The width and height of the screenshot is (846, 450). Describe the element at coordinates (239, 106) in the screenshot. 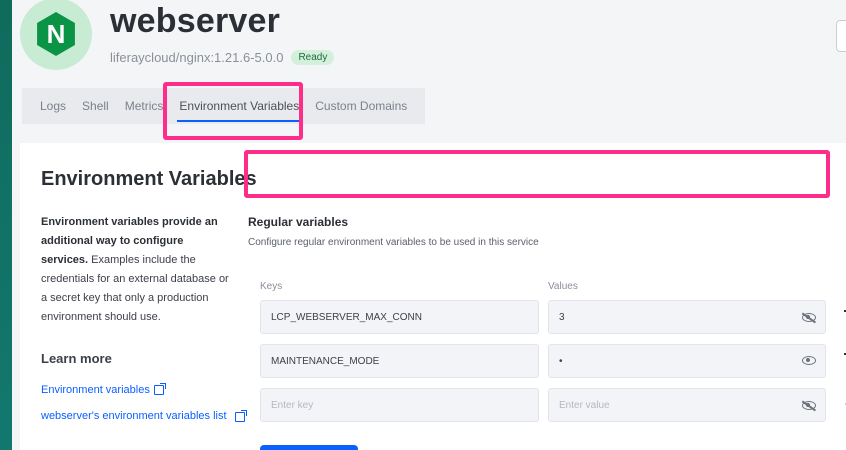

I see `tab-environment-variables: Environment Variables` at that location.